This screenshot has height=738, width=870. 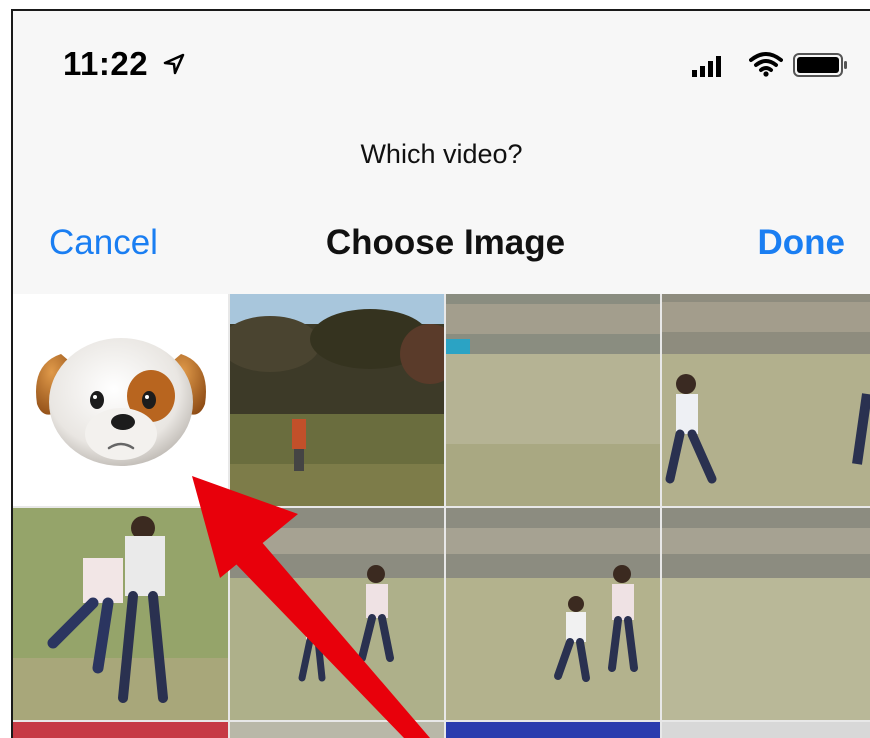 What do you see at coordinates (766, 64) in the screenshot?
I see `wifi-icon` at bounding box center [766, 64].